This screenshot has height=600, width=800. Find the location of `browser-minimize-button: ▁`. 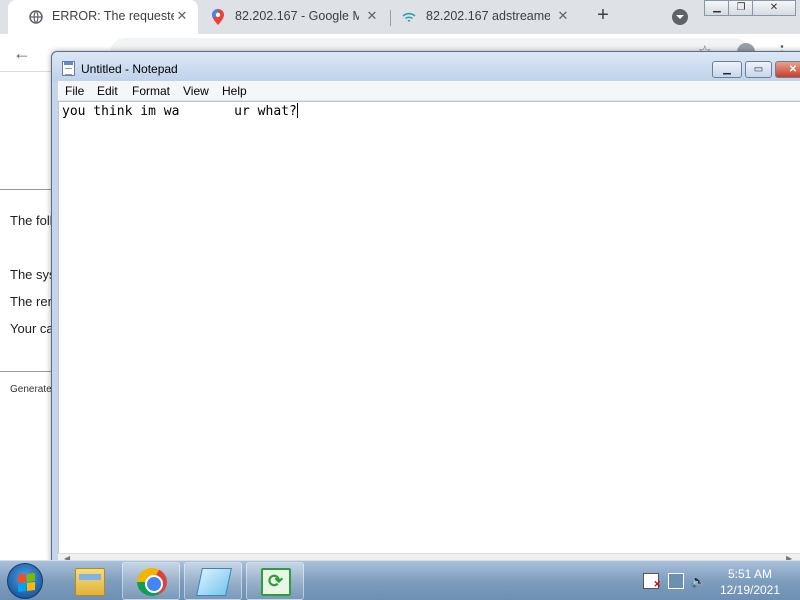

browser-minimize-button: ▁ is located at coordinates (717, 8).